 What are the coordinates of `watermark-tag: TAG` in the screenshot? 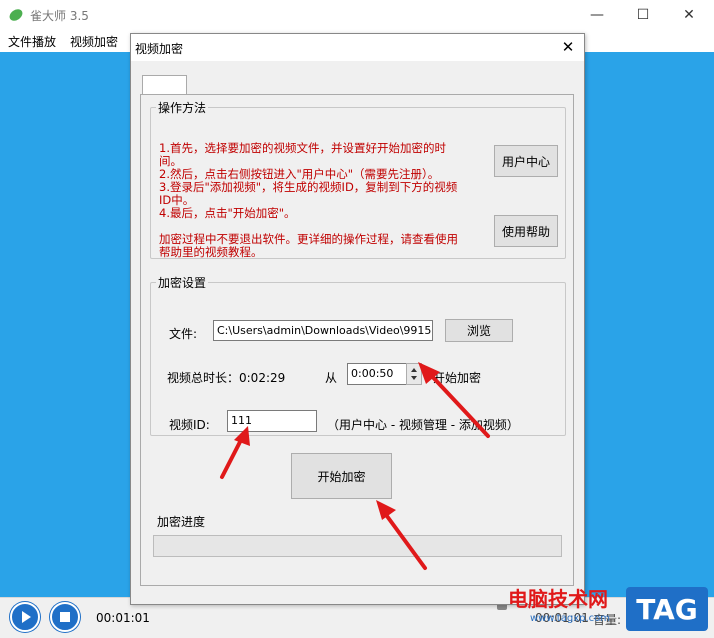 It's located at (667, 609).